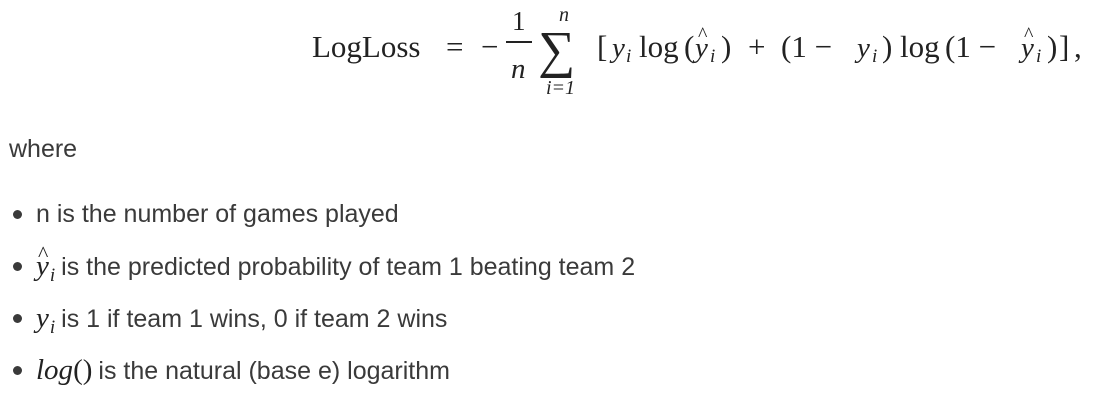 This screenshot has height=402, width=1108. What do you see at coordinates (602, 46) in the screenshot?
I see `open-bracket: [` at bounding box center [602, 46].